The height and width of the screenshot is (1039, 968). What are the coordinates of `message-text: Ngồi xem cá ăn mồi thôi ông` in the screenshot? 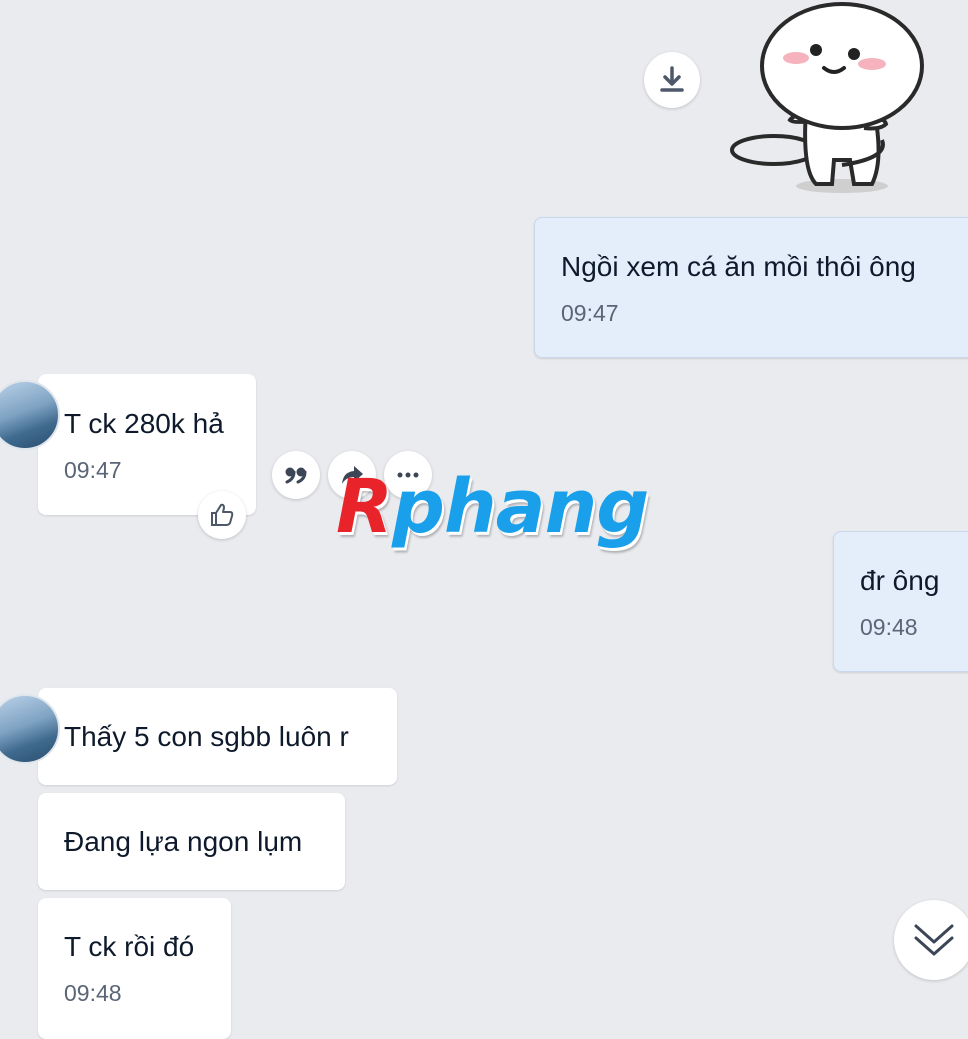 It's located at (738, 266).